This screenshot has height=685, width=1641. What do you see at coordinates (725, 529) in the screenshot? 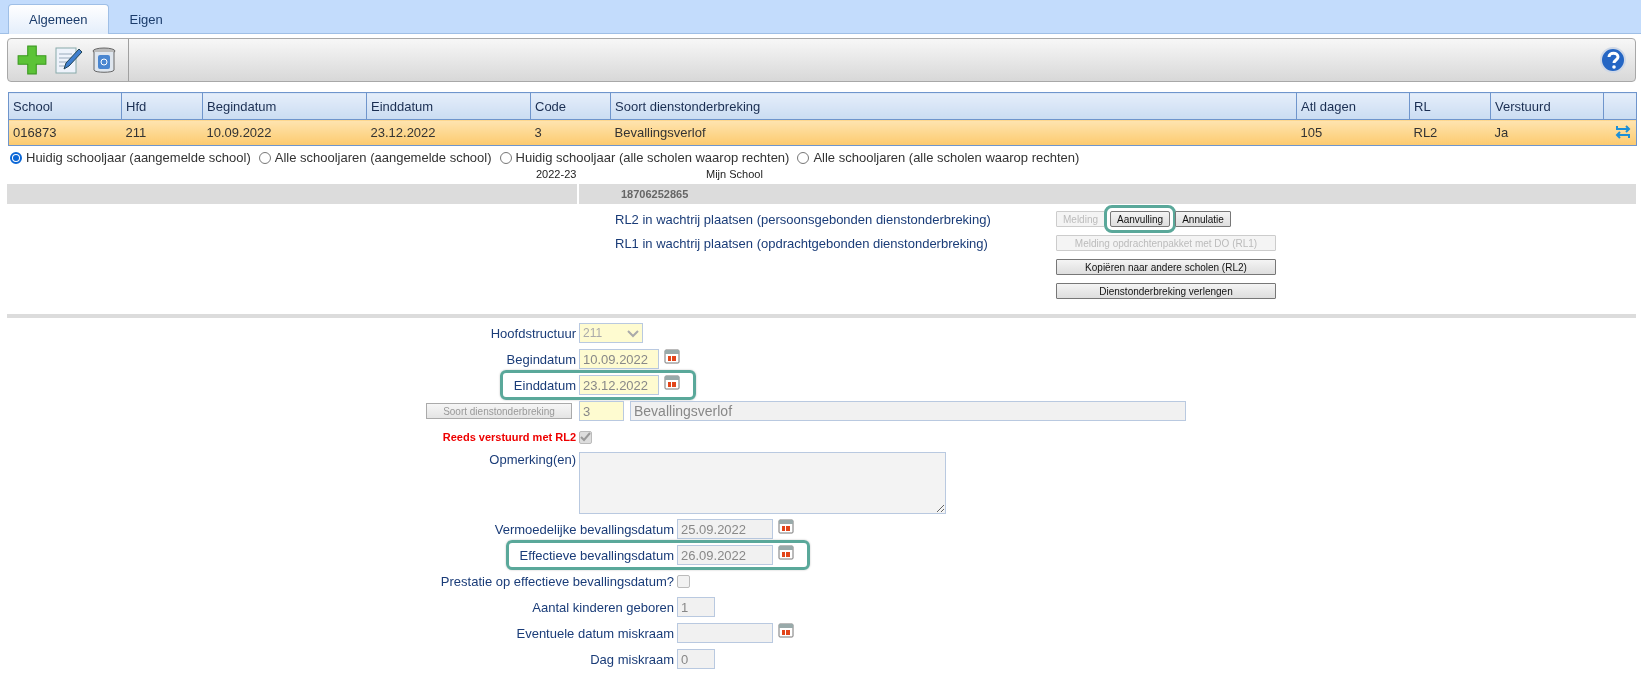
I see `date-field: 25.09.2022` at bounding box center [725, 529].